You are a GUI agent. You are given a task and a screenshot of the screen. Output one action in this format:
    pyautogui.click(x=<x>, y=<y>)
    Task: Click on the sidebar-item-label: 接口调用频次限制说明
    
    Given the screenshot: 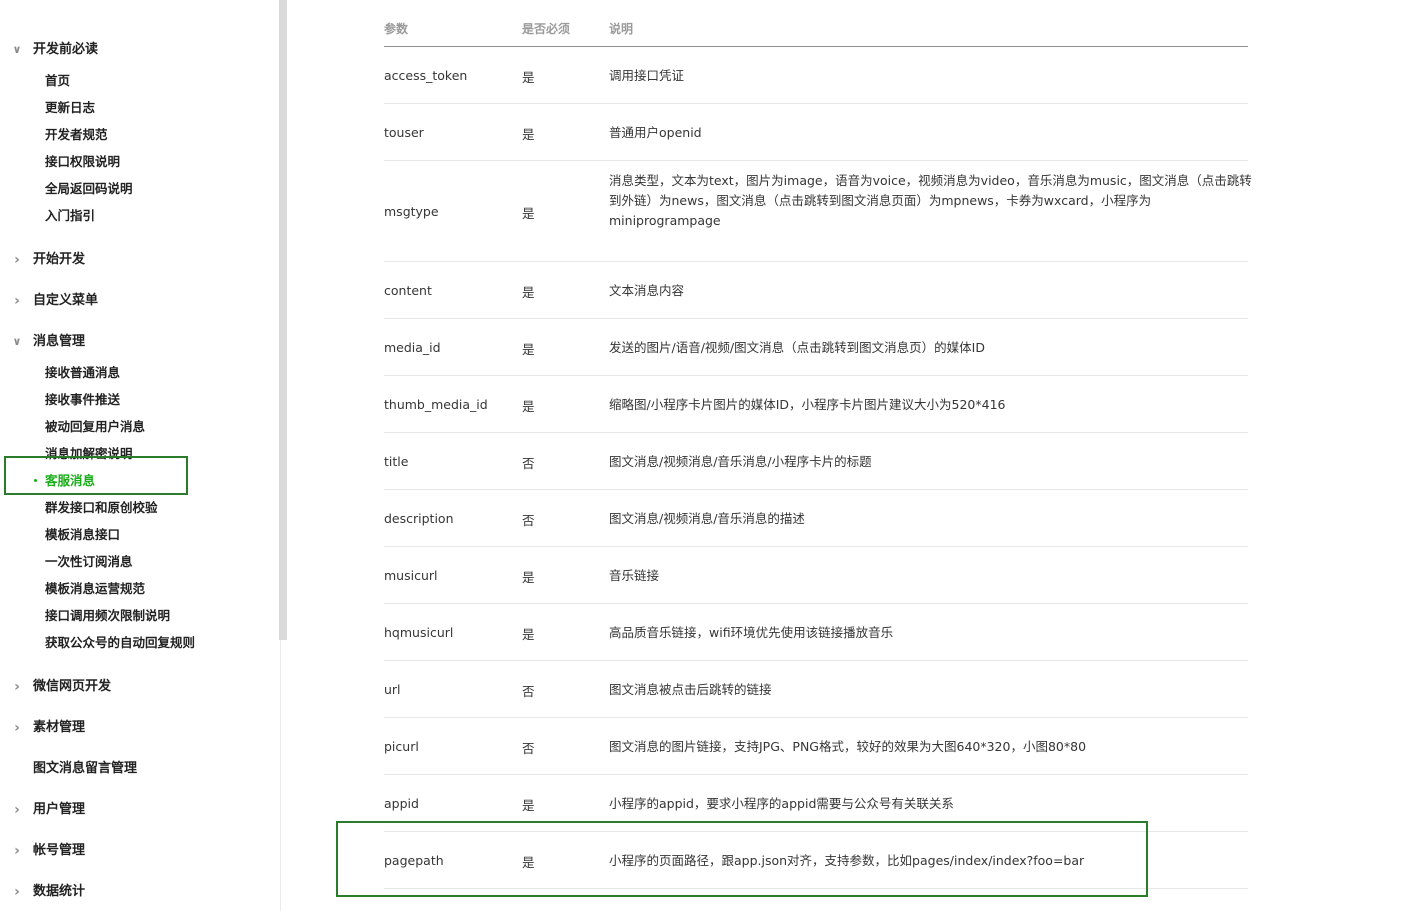 What is the action you would take?
    pyautogui.click(x=108, y=615)
    